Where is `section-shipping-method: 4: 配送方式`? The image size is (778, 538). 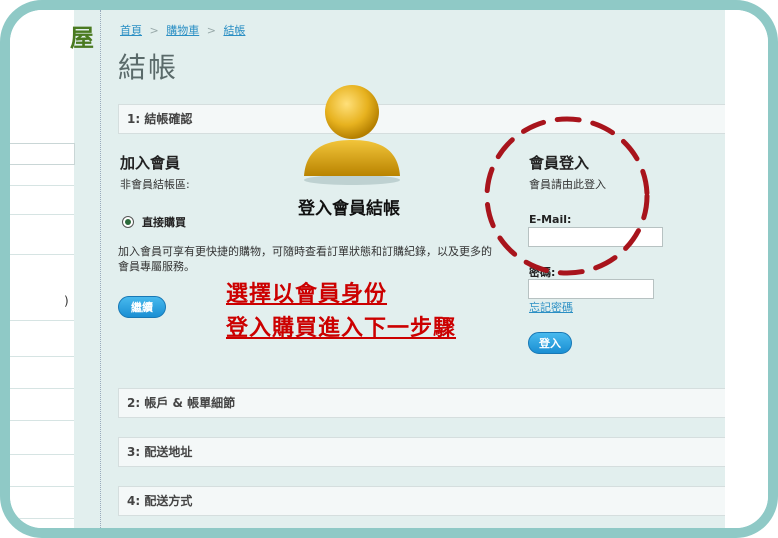 section-shipping-method: 4: 配送方式 is located at coordinates (421, 501).